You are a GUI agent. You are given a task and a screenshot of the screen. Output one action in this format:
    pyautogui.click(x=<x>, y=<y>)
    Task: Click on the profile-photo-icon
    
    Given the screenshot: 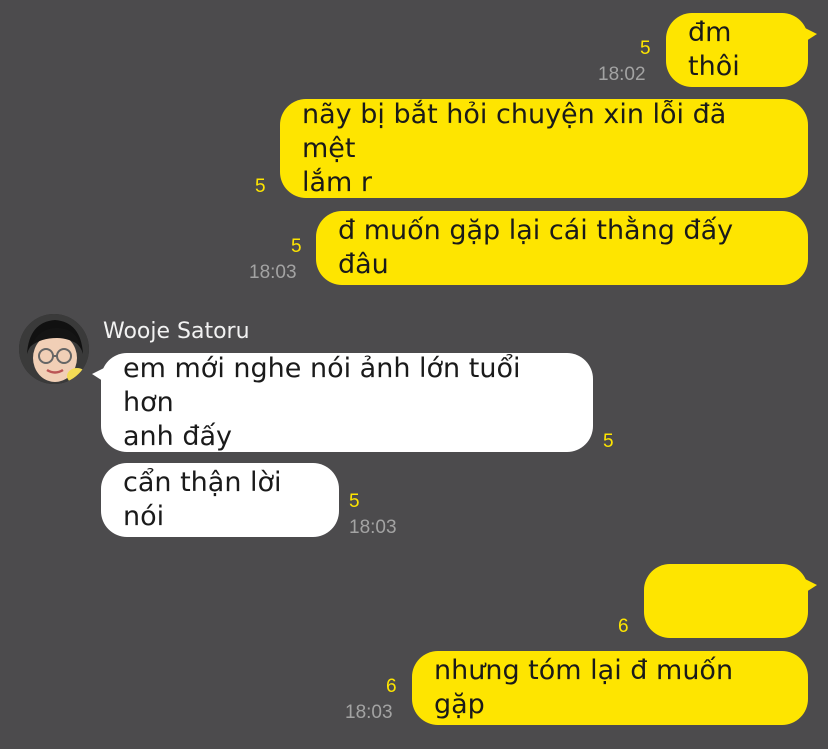 What is the action you would take?
    pyautogui.click(x=54, y=349)
    